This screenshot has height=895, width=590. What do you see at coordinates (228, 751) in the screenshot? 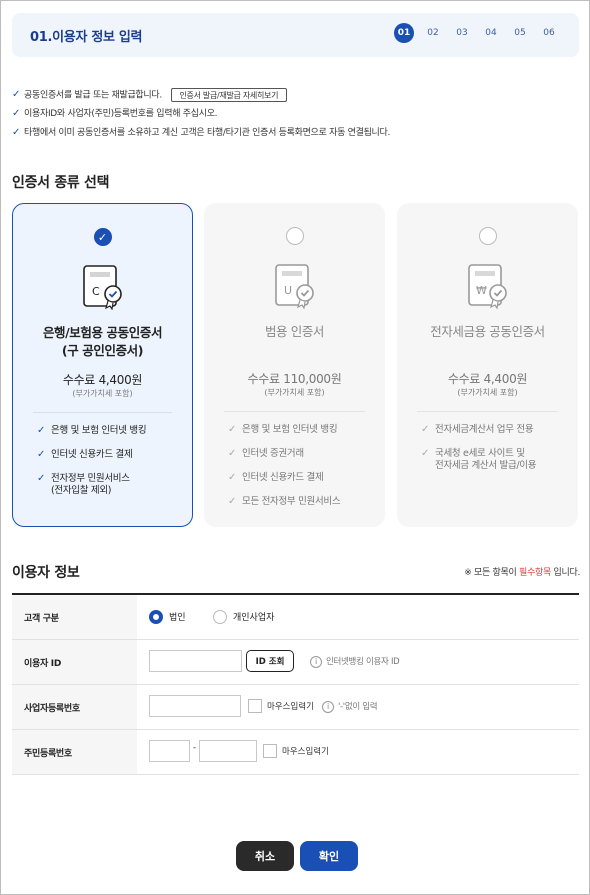
I see `resident-back-input` at bounding box center [228, 751].